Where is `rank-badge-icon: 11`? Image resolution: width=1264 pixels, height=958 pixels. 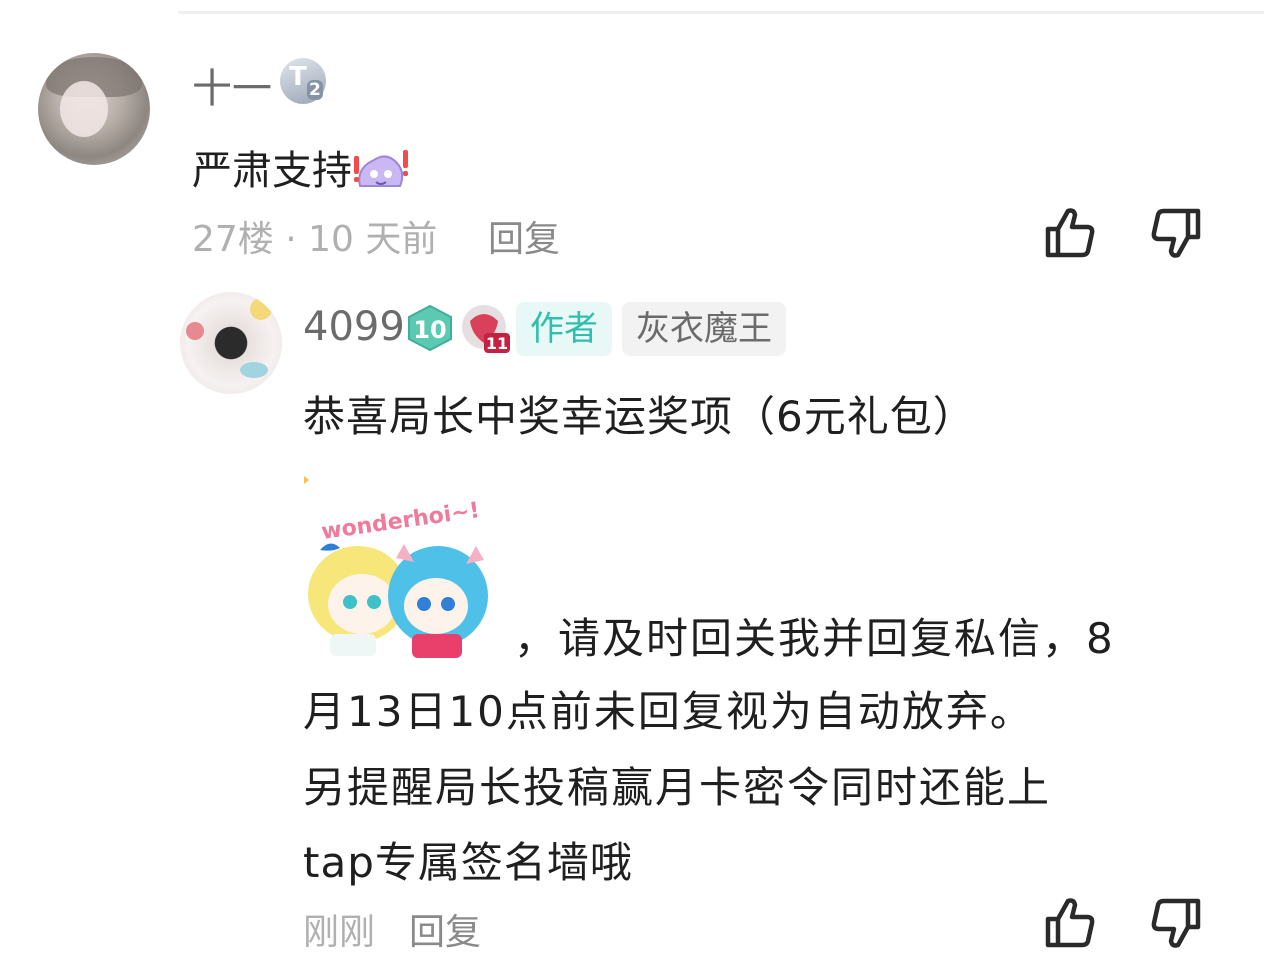 rank-badge-icon: 11 is located at coordinates (486, 329).